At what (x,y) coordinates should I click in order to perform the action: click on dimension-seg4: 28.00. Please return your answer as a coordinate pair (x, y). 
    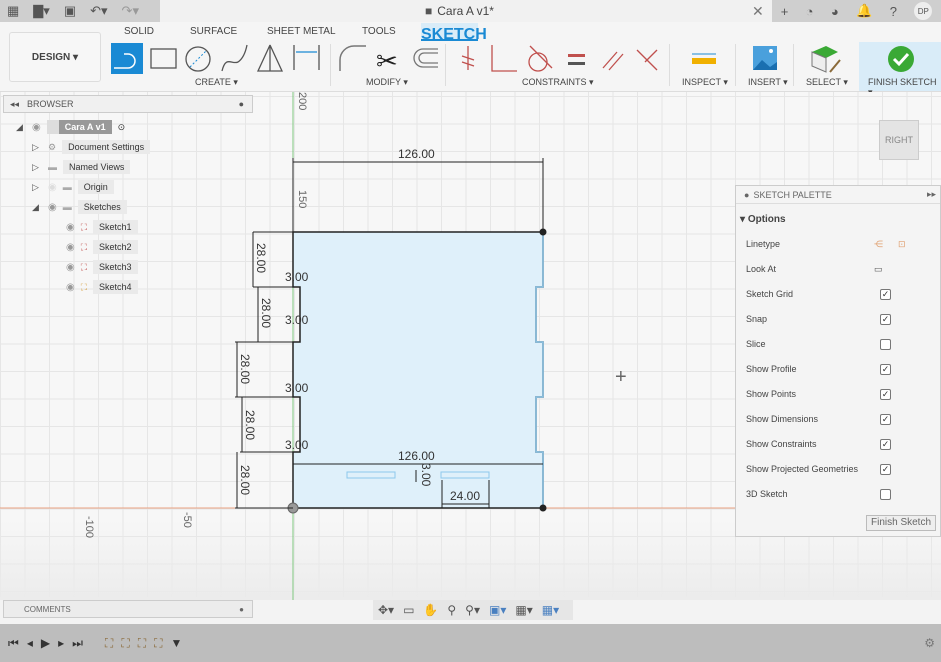
    Looking at the image, I should click on (250, 425).